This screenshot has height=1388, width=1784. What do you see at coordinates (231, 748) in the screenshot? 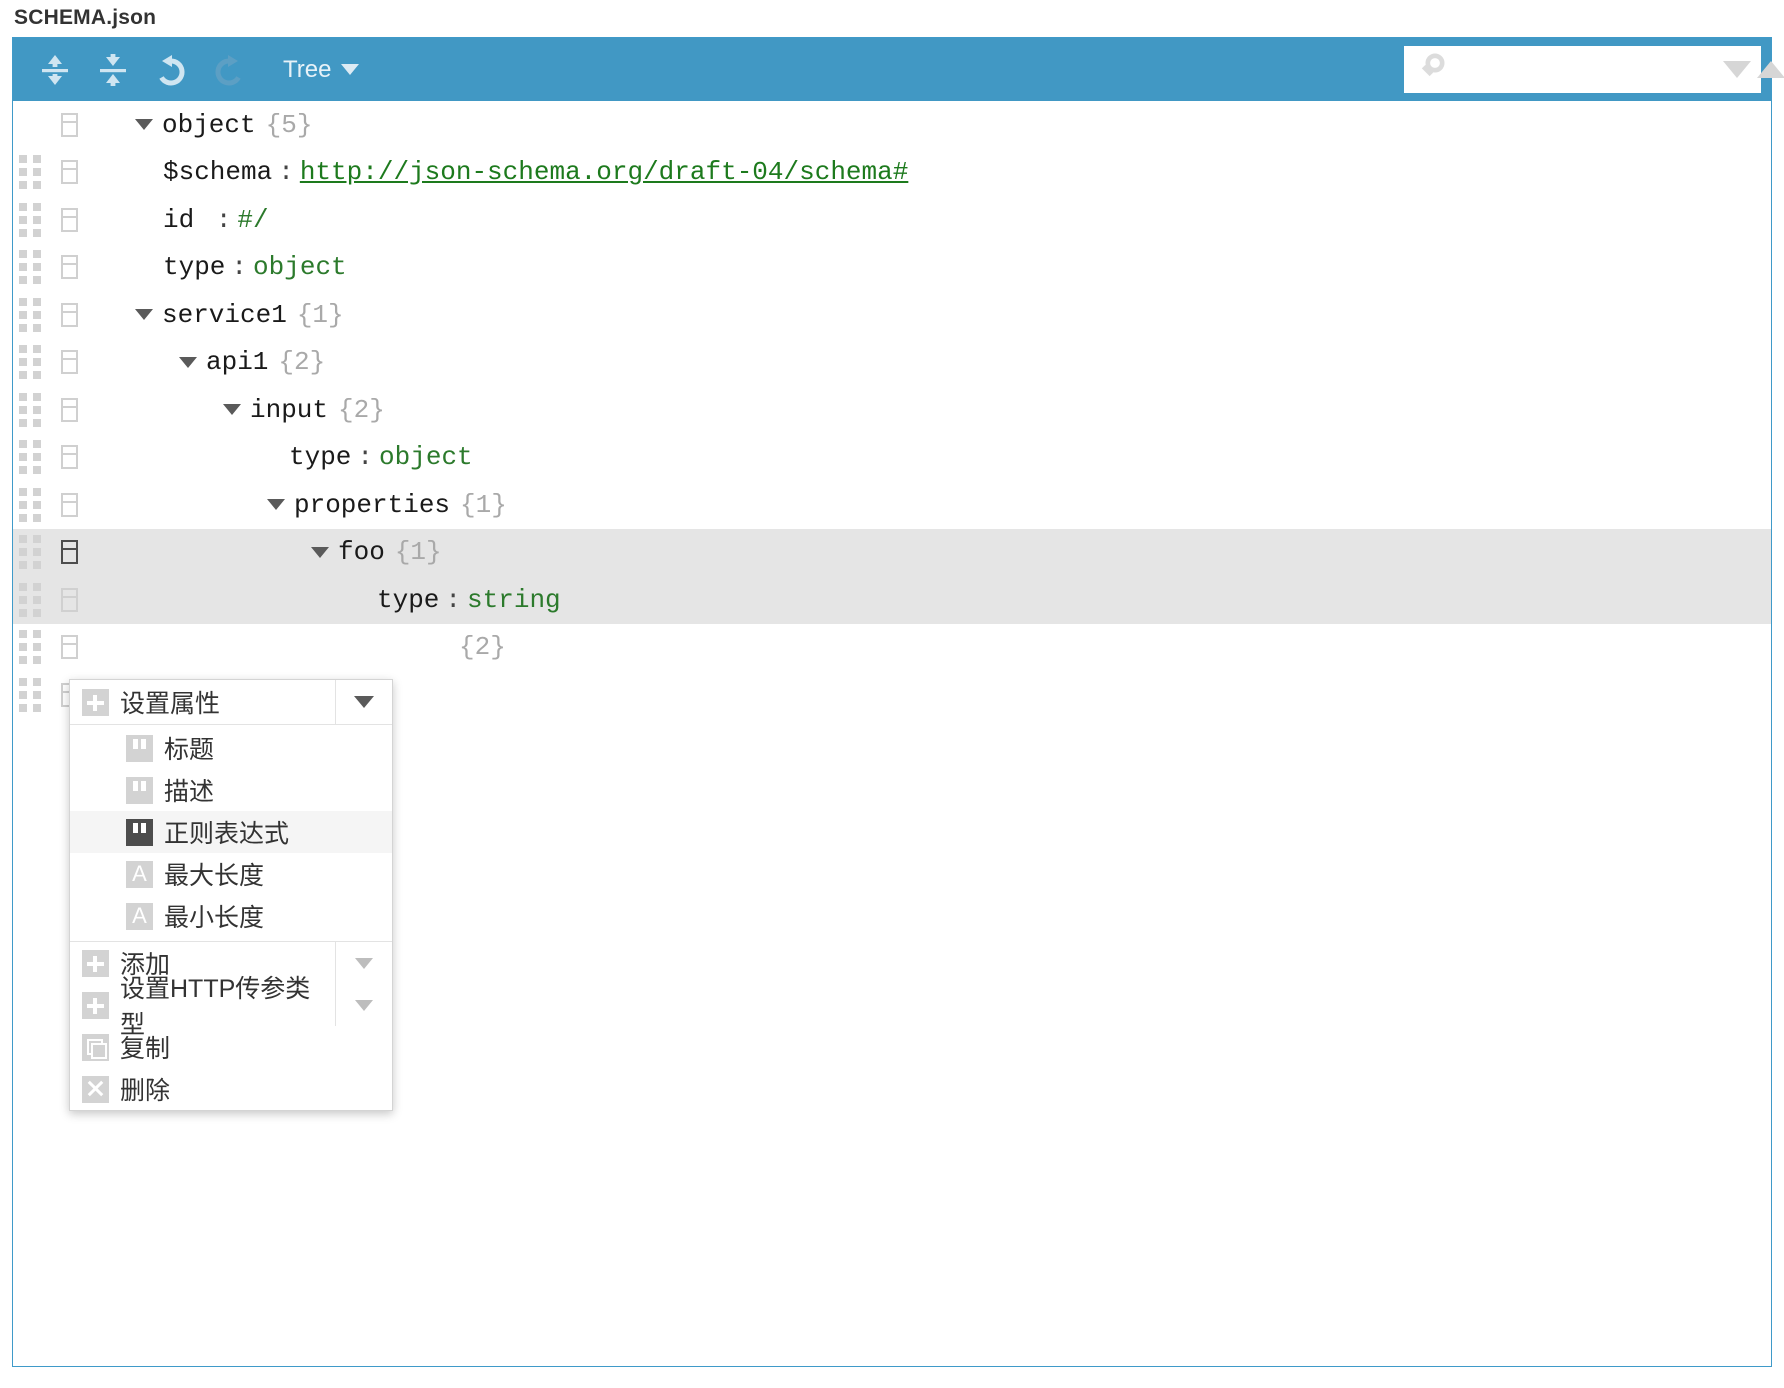
I see `menu-item-title: 标题` at bounding box center [231, 748].